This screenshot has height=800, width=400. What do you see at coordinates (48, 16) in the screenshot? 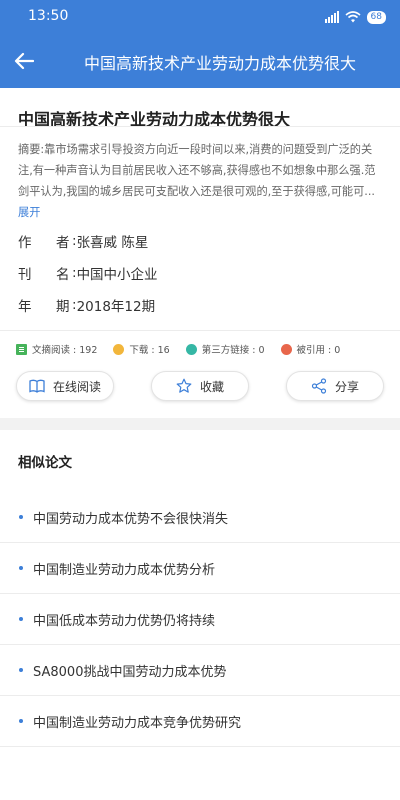
I see `status-time: 13:50` at bounding box center [48, 16].